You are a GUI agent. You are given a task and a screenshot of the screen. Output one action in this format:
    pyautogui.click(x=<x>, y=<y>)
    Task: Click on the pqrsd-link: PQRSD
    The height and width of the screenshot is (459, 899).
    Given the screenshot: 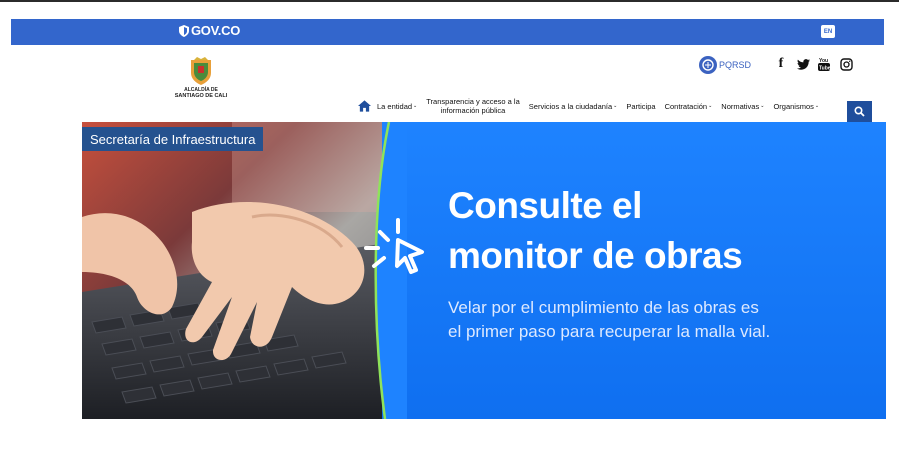 What is the action you would take?
    pyautogui.click(x=725, y=65)
    